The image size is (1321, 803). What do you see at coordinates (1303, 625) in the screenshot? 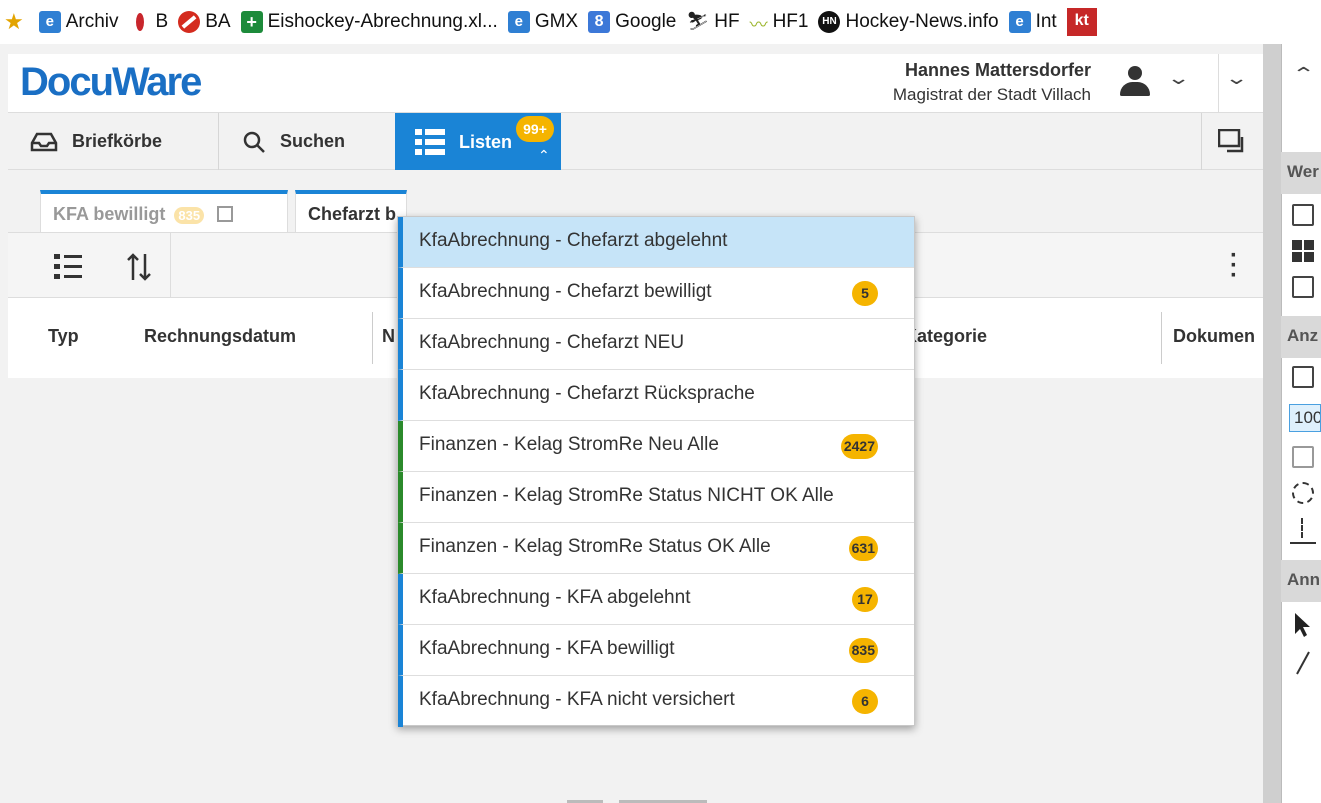
I see `pointer-icon` at bounding box center [1303, 625].